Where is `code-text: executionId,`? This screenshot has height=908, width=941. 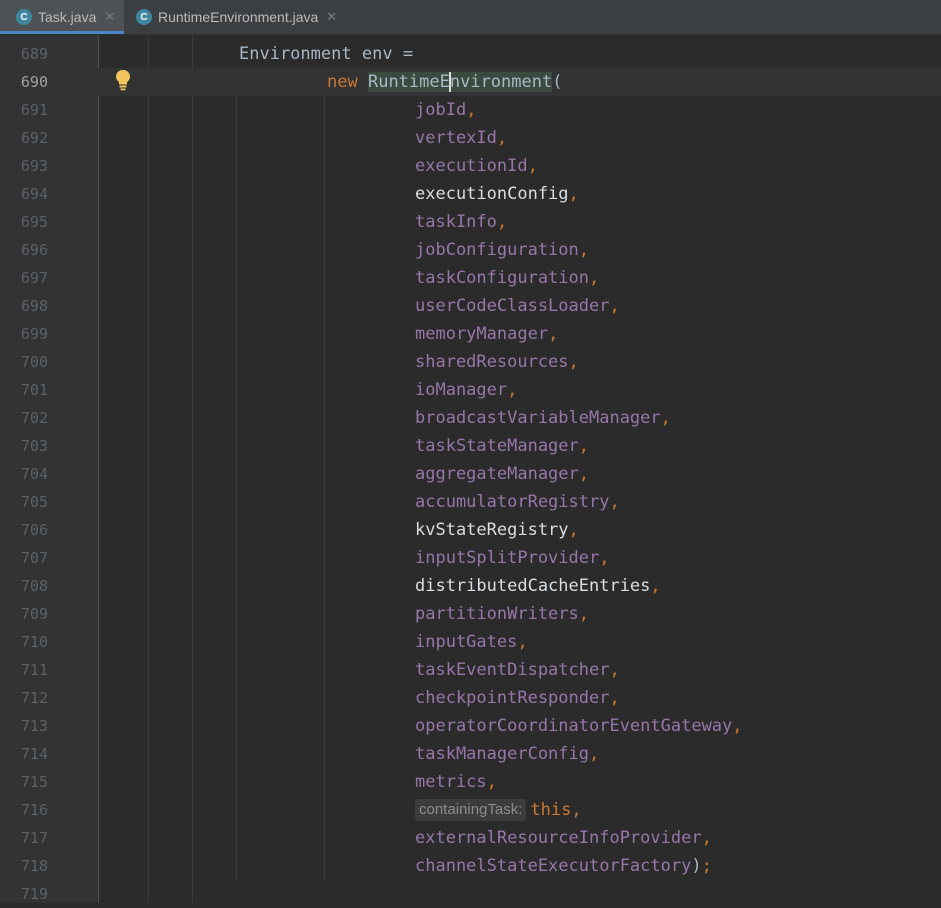 code-text: executionId, is located at coordinates (476, 166).